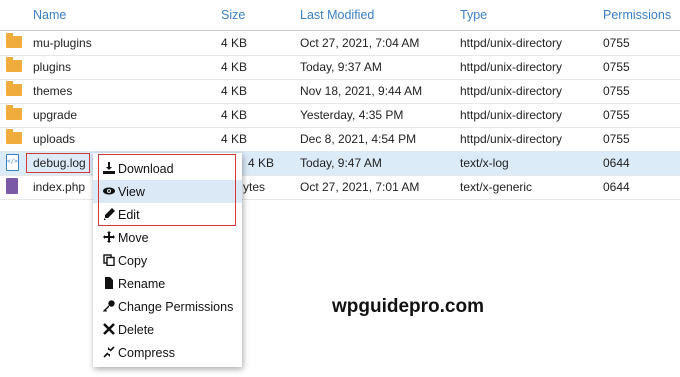  Describe the element at coordinates (142, 284) in the screenshot. I see `menu-item-label: Rename` at that location.